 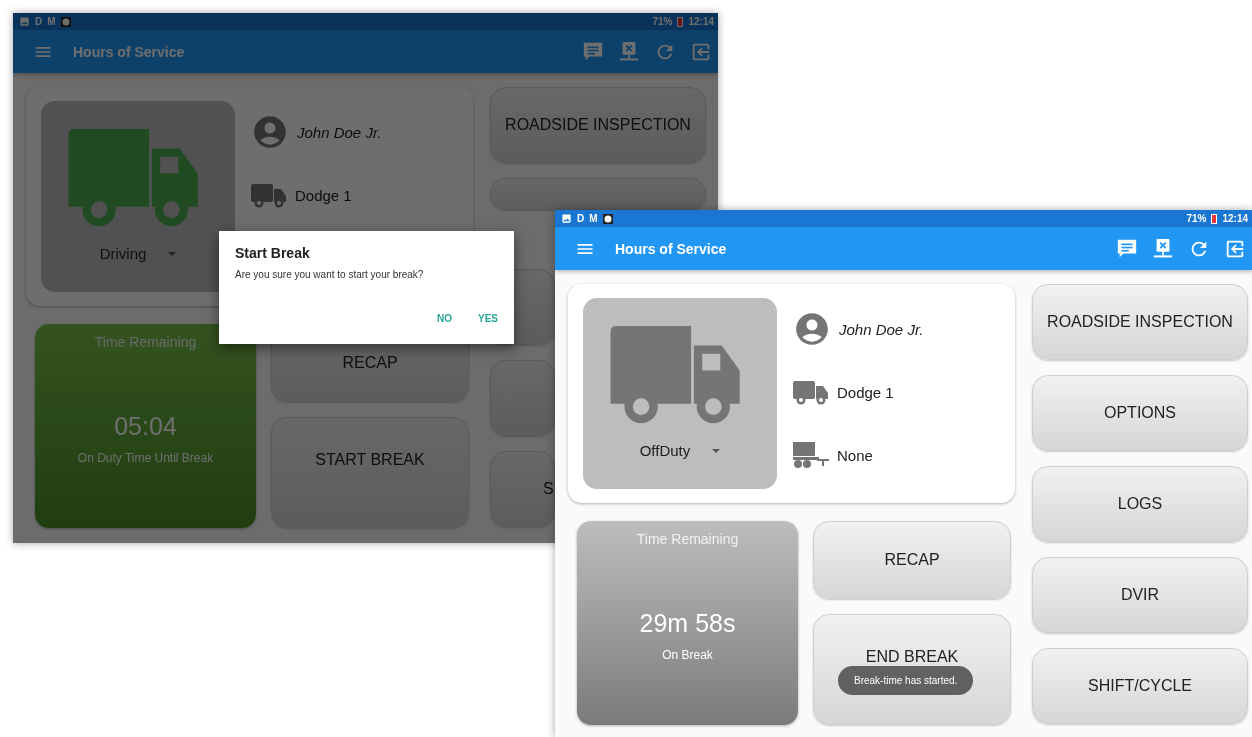 I want to click on time-value: 05:04, so click(x=145, y=426).